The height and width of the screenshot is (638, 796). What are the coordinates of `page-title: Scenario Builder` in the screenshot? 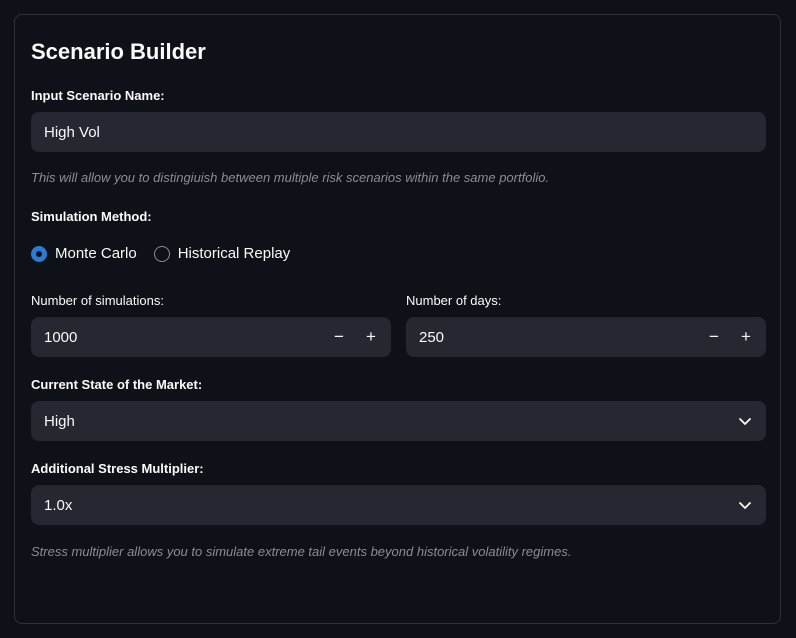 It's located at (118, 51).